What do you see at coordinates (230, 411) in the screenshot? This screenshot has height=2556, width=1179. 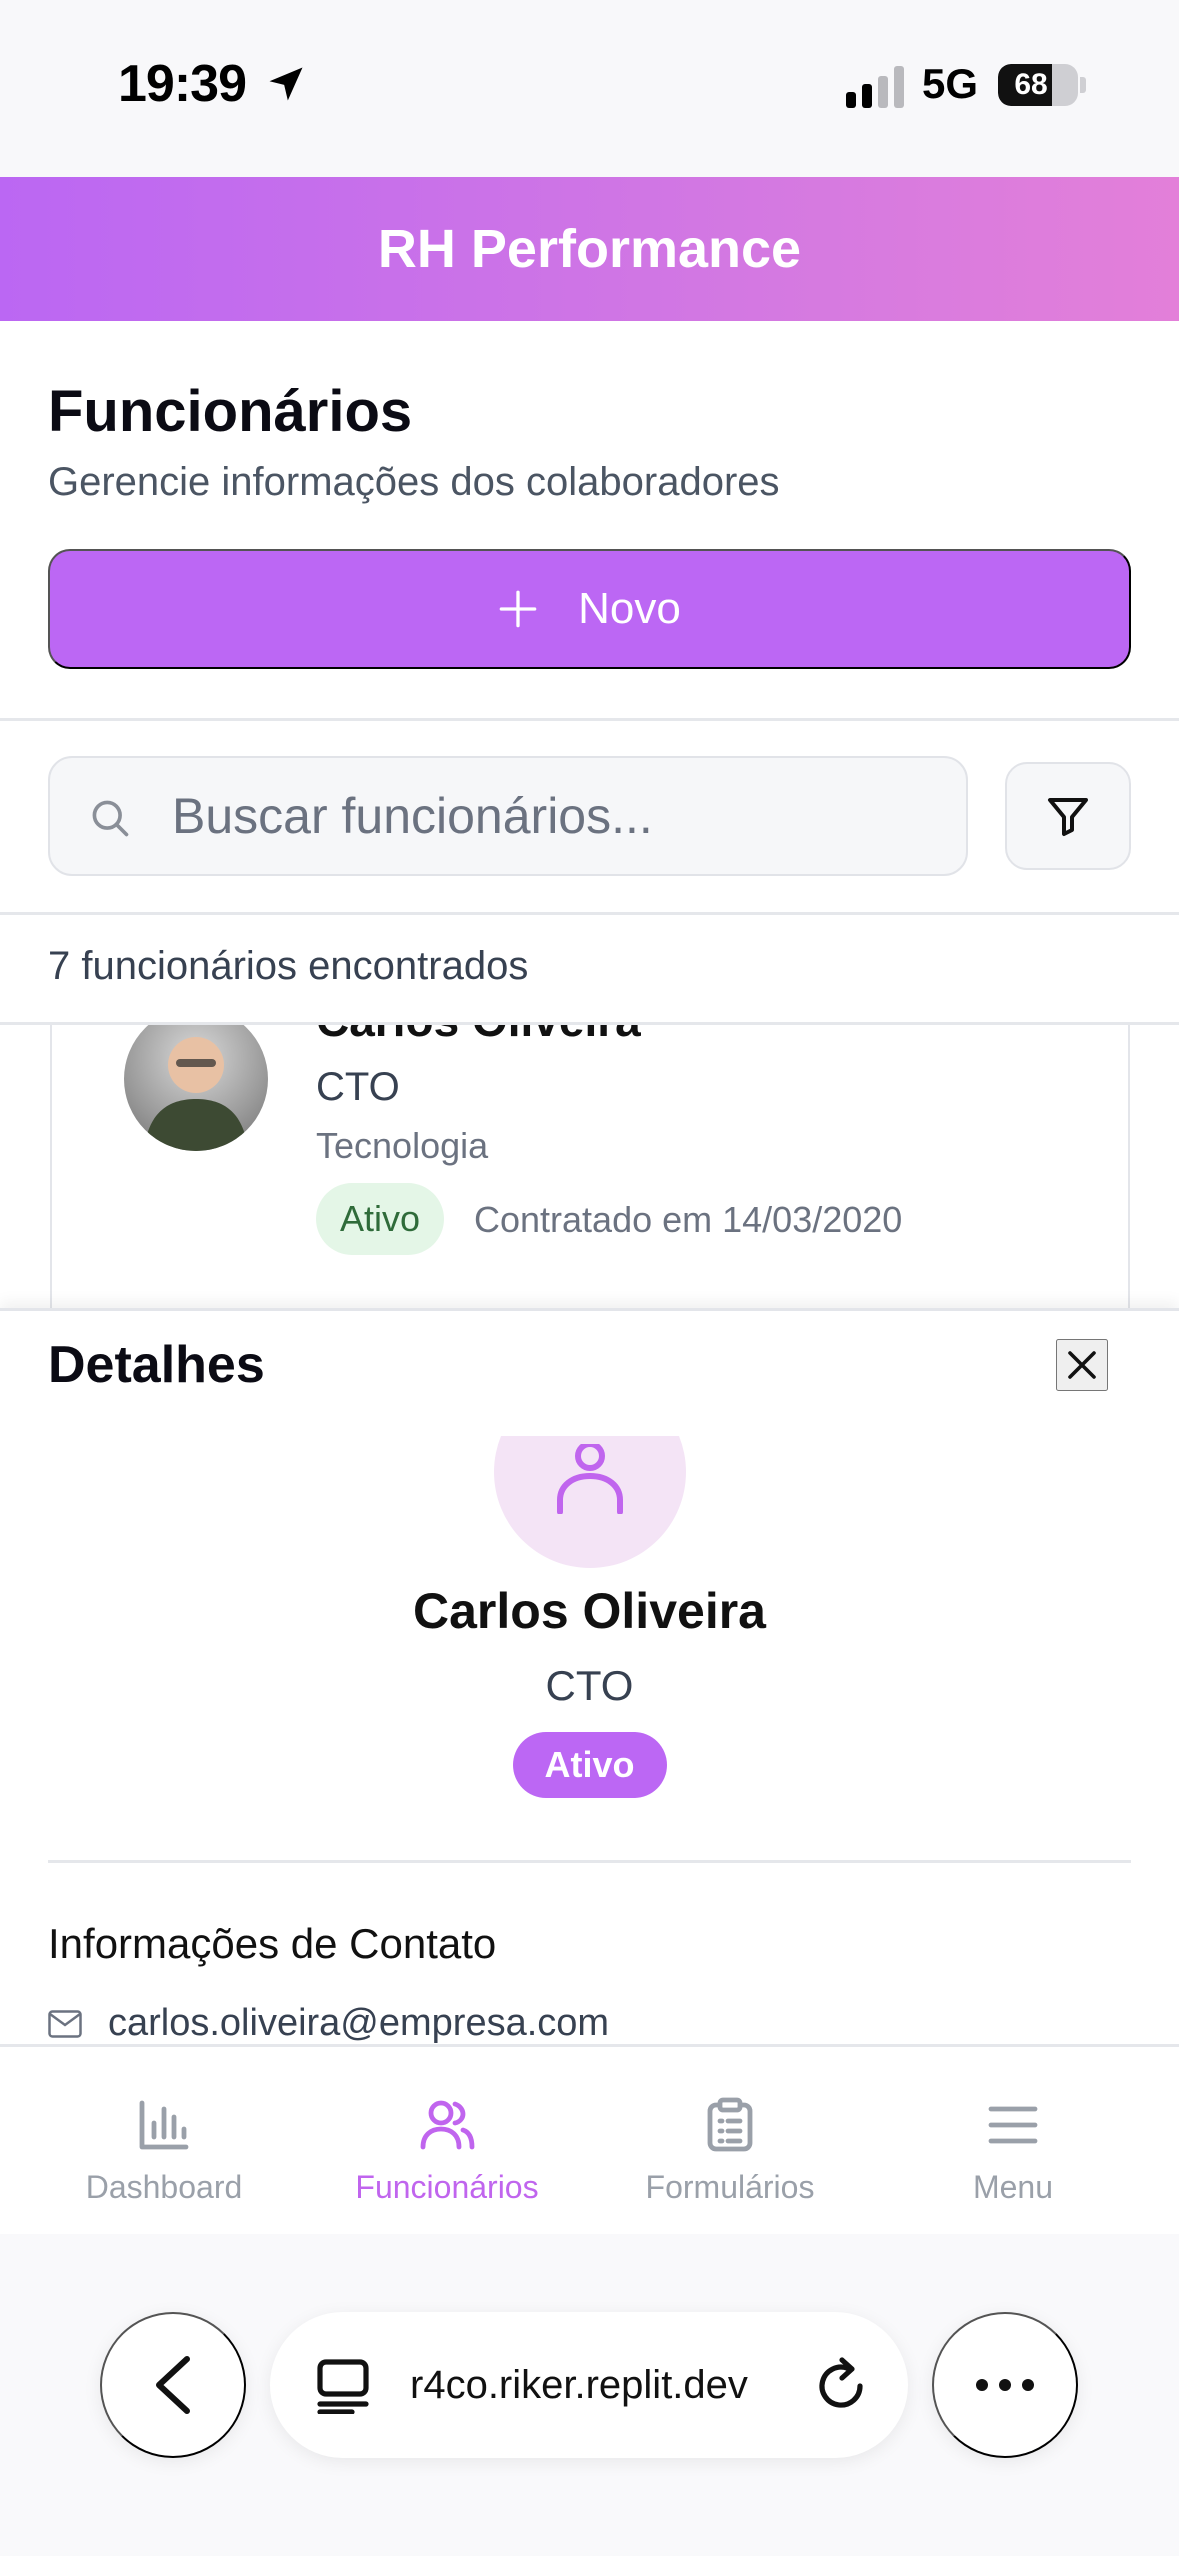 I see `page-title: Funcionários` at bounding box center [230, 411].